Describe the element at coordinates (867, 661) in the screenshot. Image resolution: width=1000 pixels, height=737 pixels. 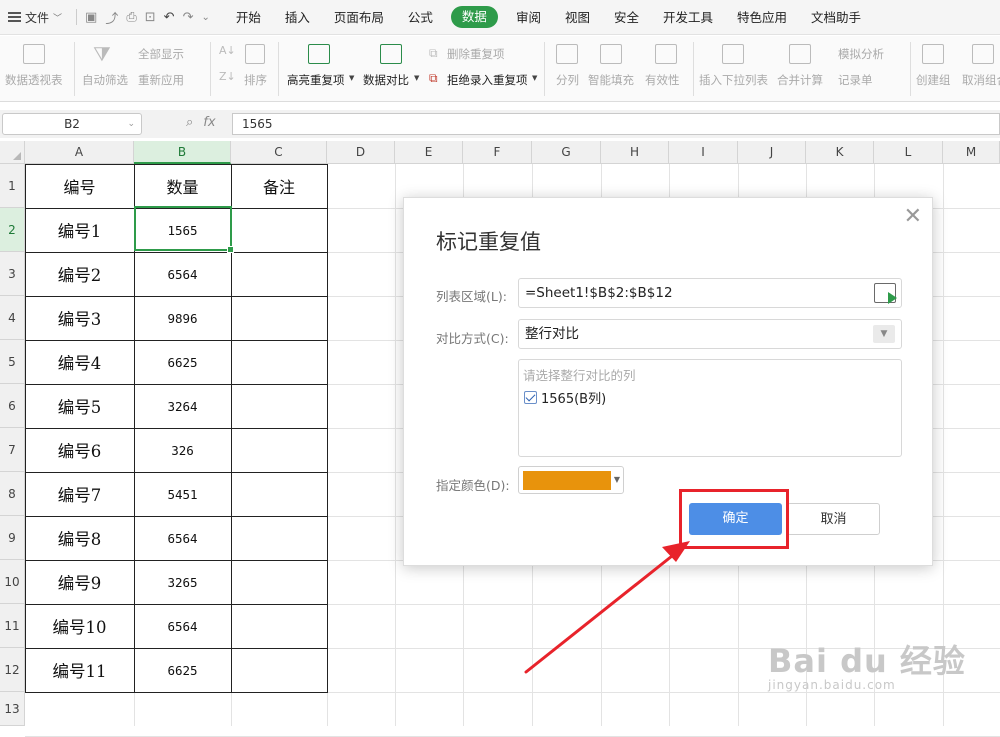
I see `watermark-logo: Bai du 经验` at that location.